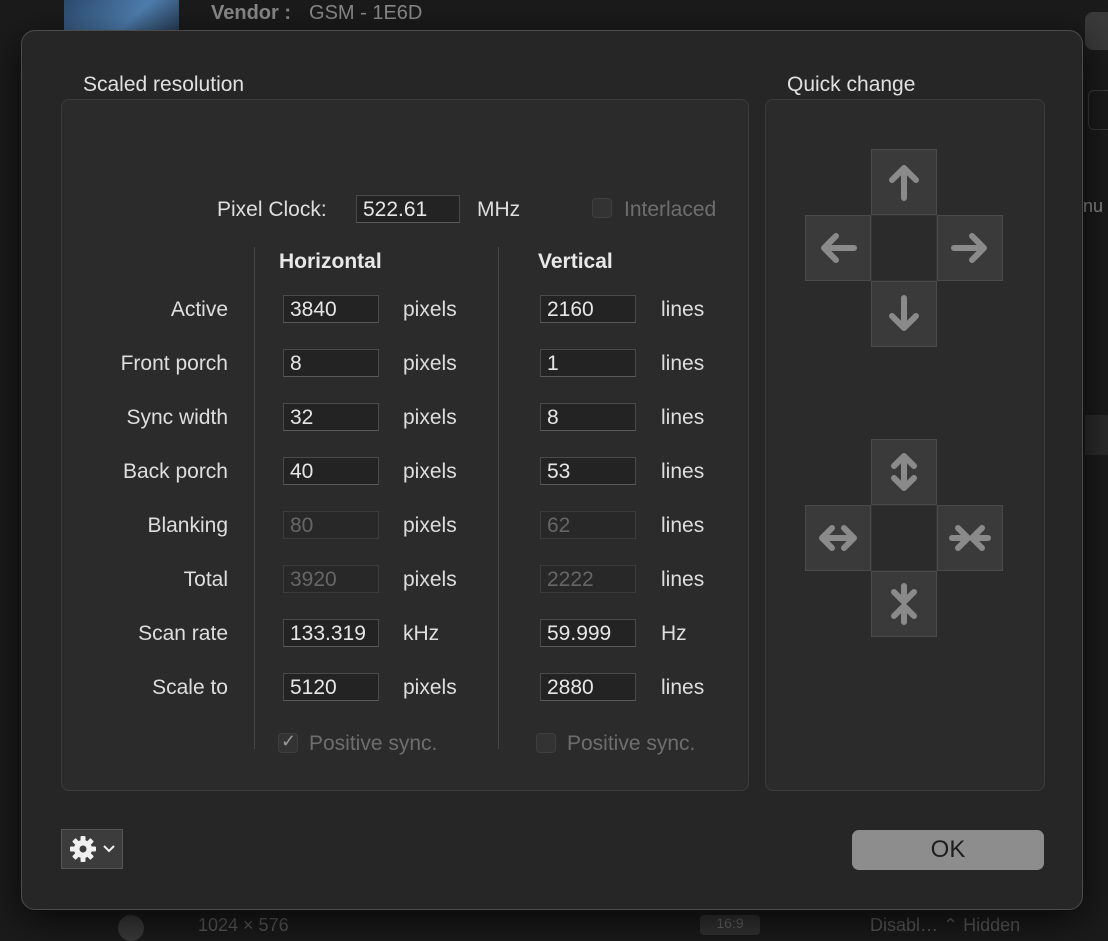 Image resolution: width=1108 pixels, height=941 pixels. What do you see at coordinates (948, 850) in the screenshot?
I see `ok-button: OK` at bounding box center [948, 850].